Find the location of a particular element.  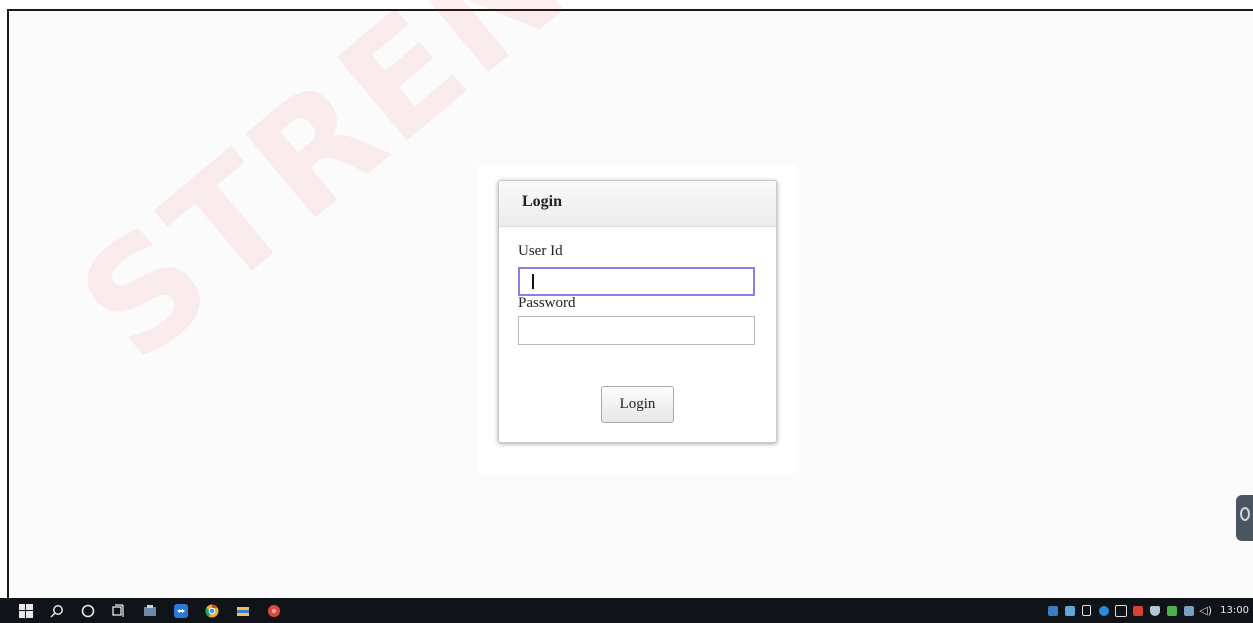

taskbar-apps is located at coordinates (144, 610).